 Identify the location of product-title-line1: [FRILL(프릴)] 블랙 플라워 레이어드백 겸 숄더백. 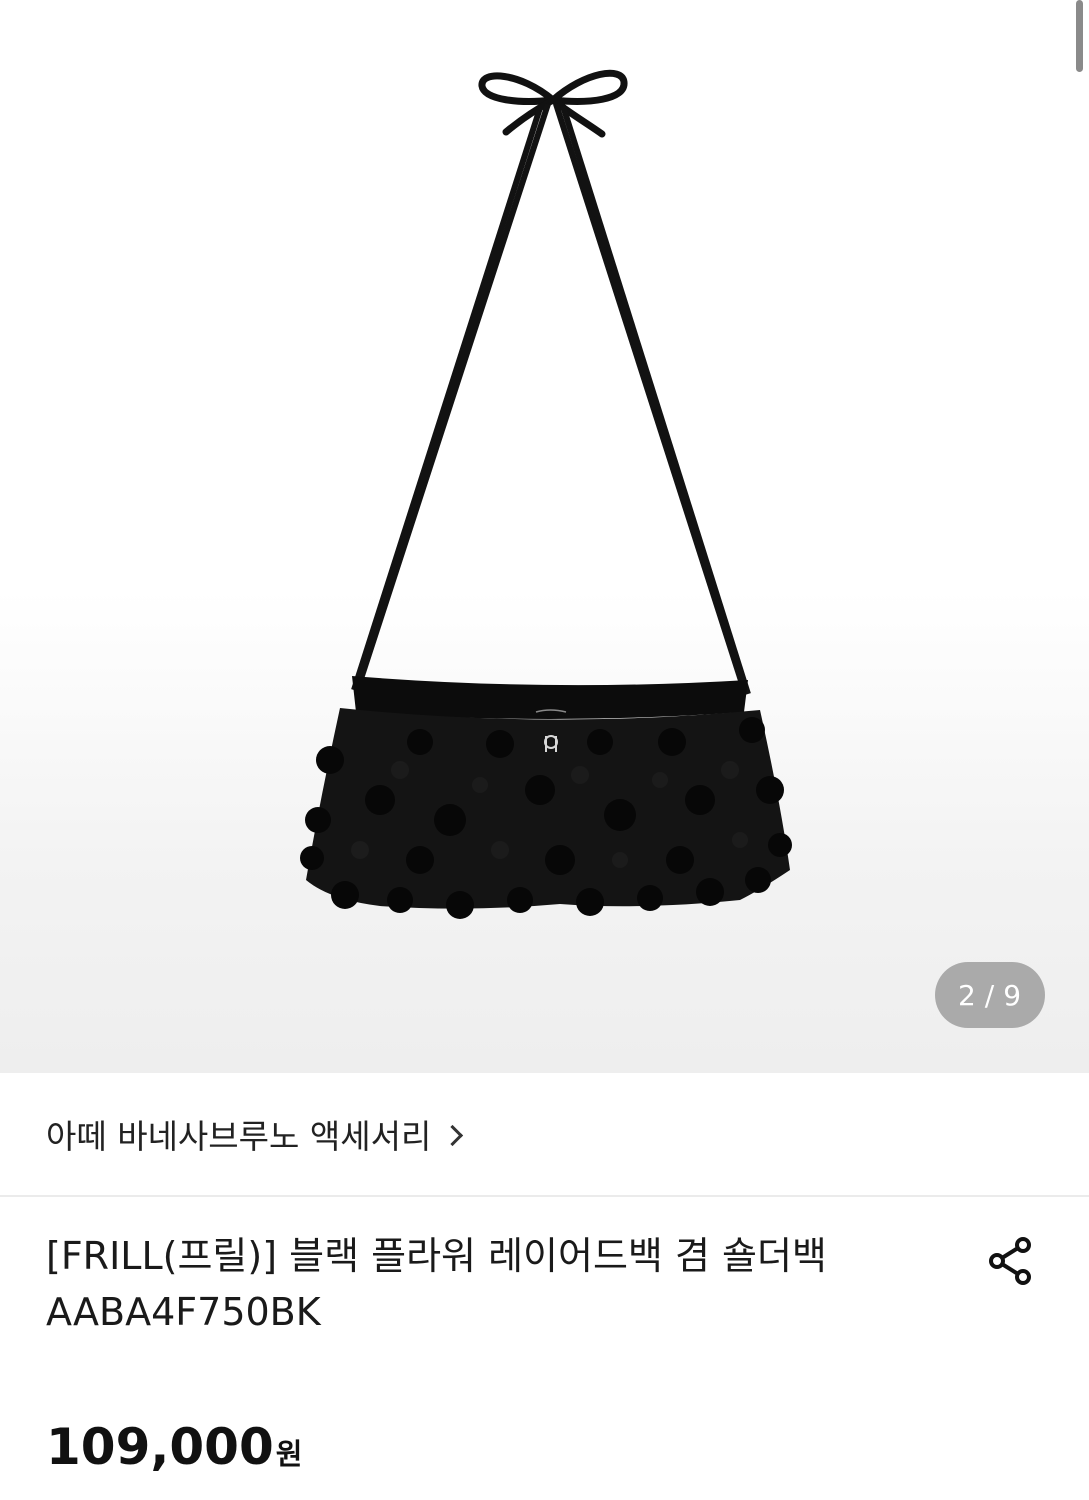
(436, 1256).